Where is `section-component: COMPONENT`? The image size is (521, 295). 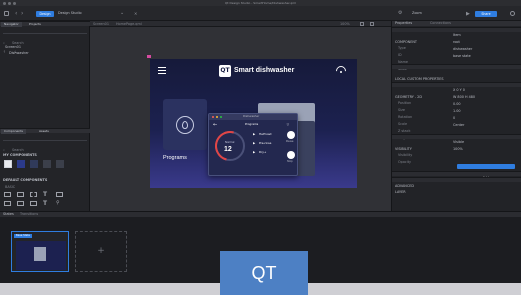 section-component: COMPONENT is located at coordinates (456, 35).